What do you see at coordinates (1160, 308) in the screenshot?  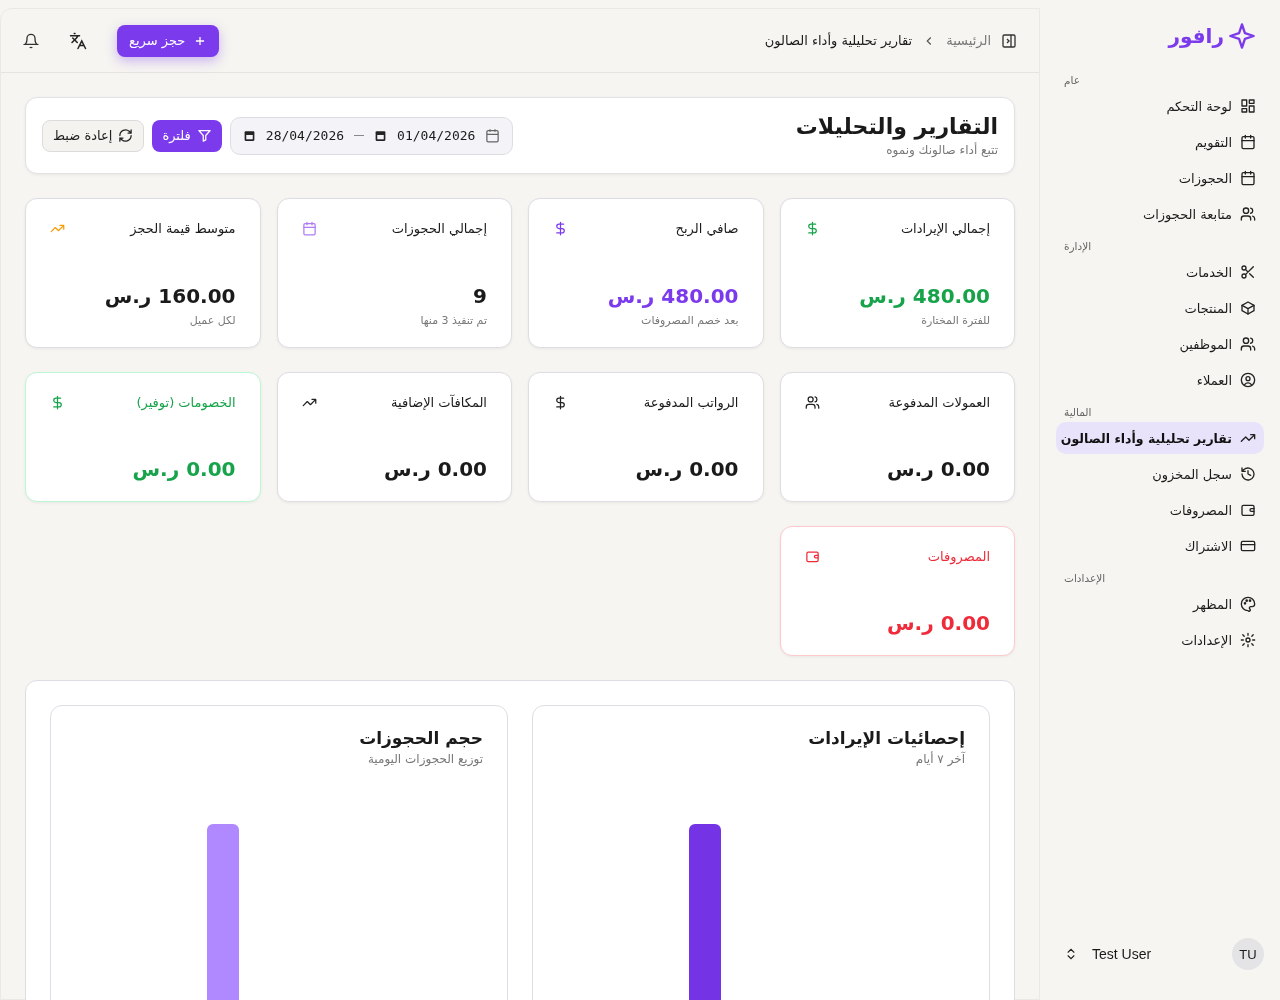 I see `sidebar-item: المنتجات` at bounding box center [1160, 308].